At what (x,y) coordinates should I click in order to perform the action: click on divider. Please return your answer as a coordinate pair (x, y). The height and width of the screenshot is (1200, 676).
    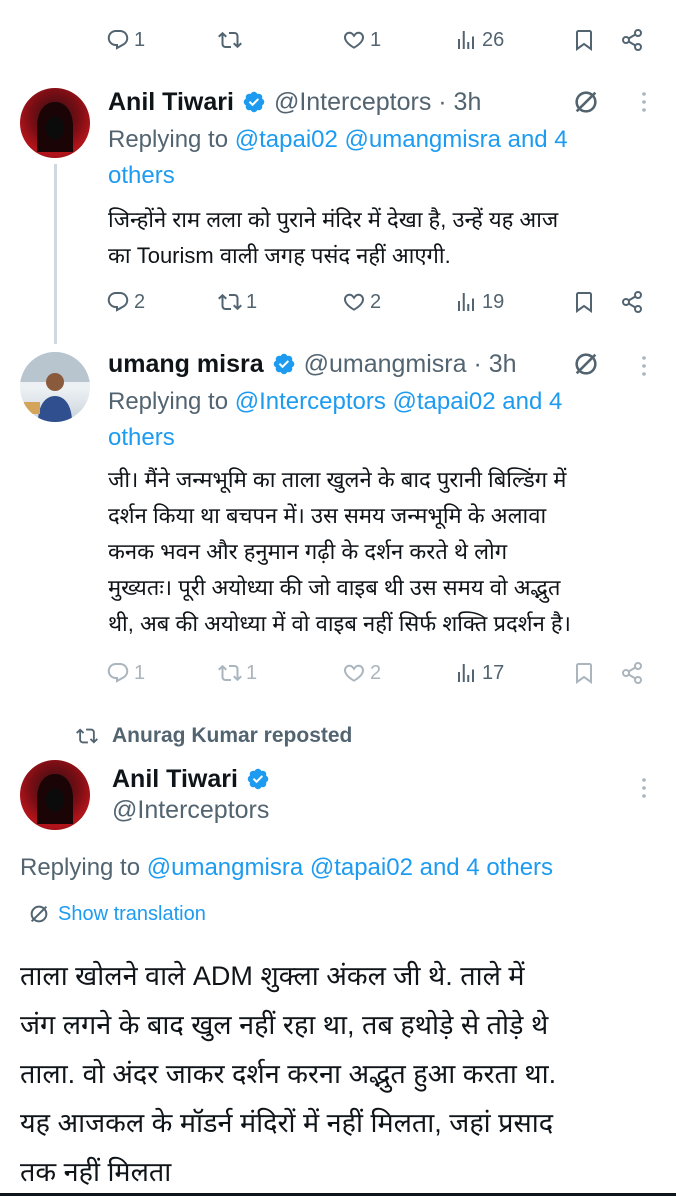
    Looking at the image, I should click on (338, 1194).